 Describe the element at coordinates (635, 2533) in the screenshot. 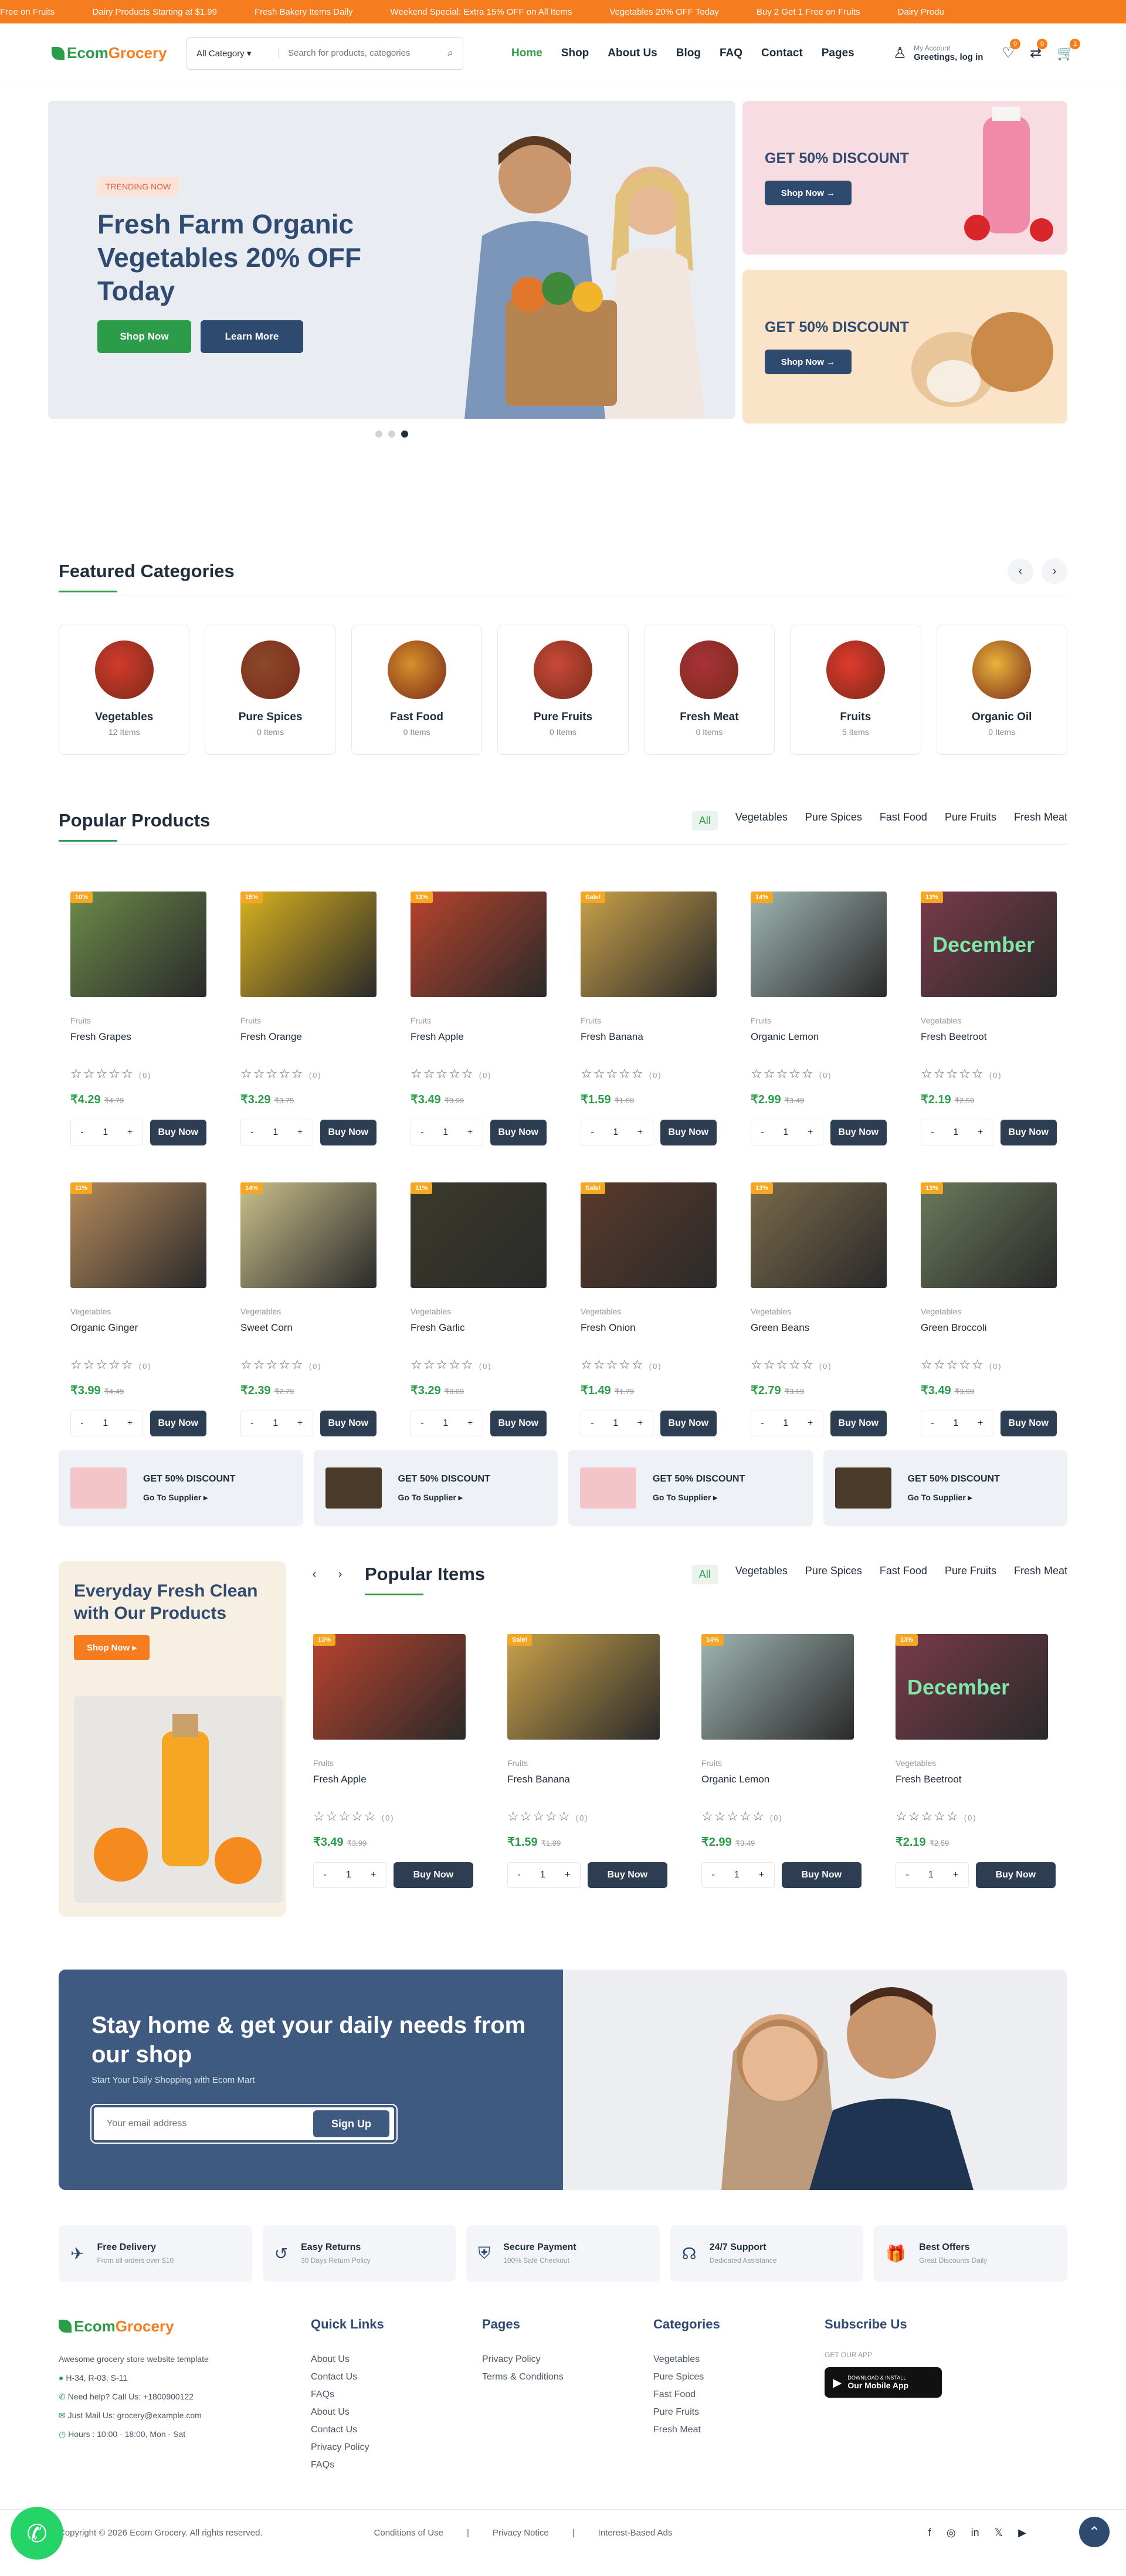

I see `footer-bottom-link: Interest-Based Ads` at that location.